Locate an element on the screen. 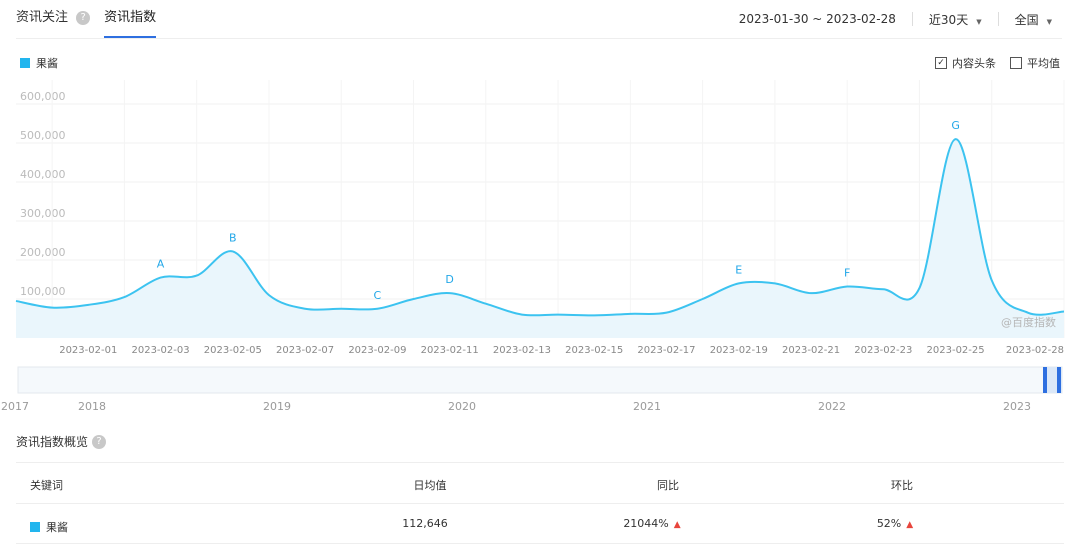  annotation-label: B is located at coordinates (233, 237).